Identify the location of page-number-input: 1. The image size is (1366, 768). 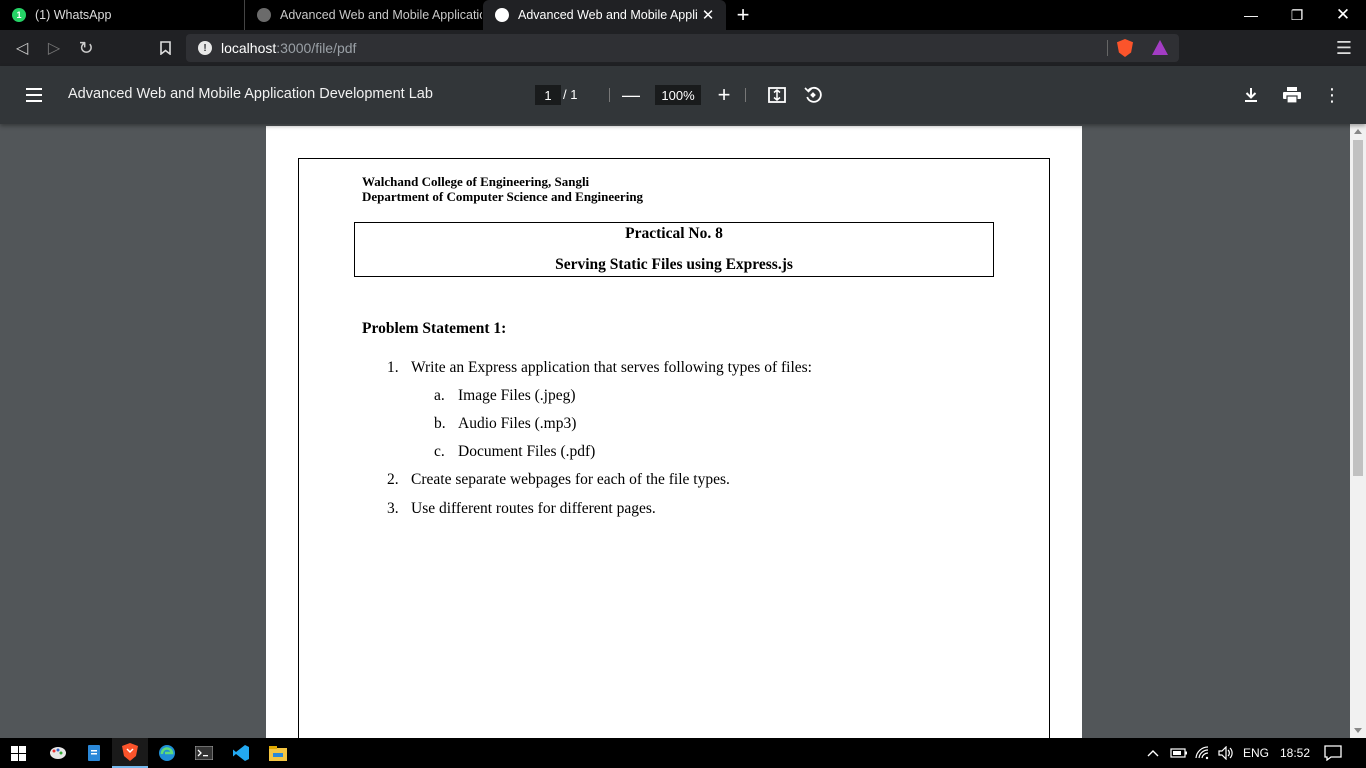
(548, 95).